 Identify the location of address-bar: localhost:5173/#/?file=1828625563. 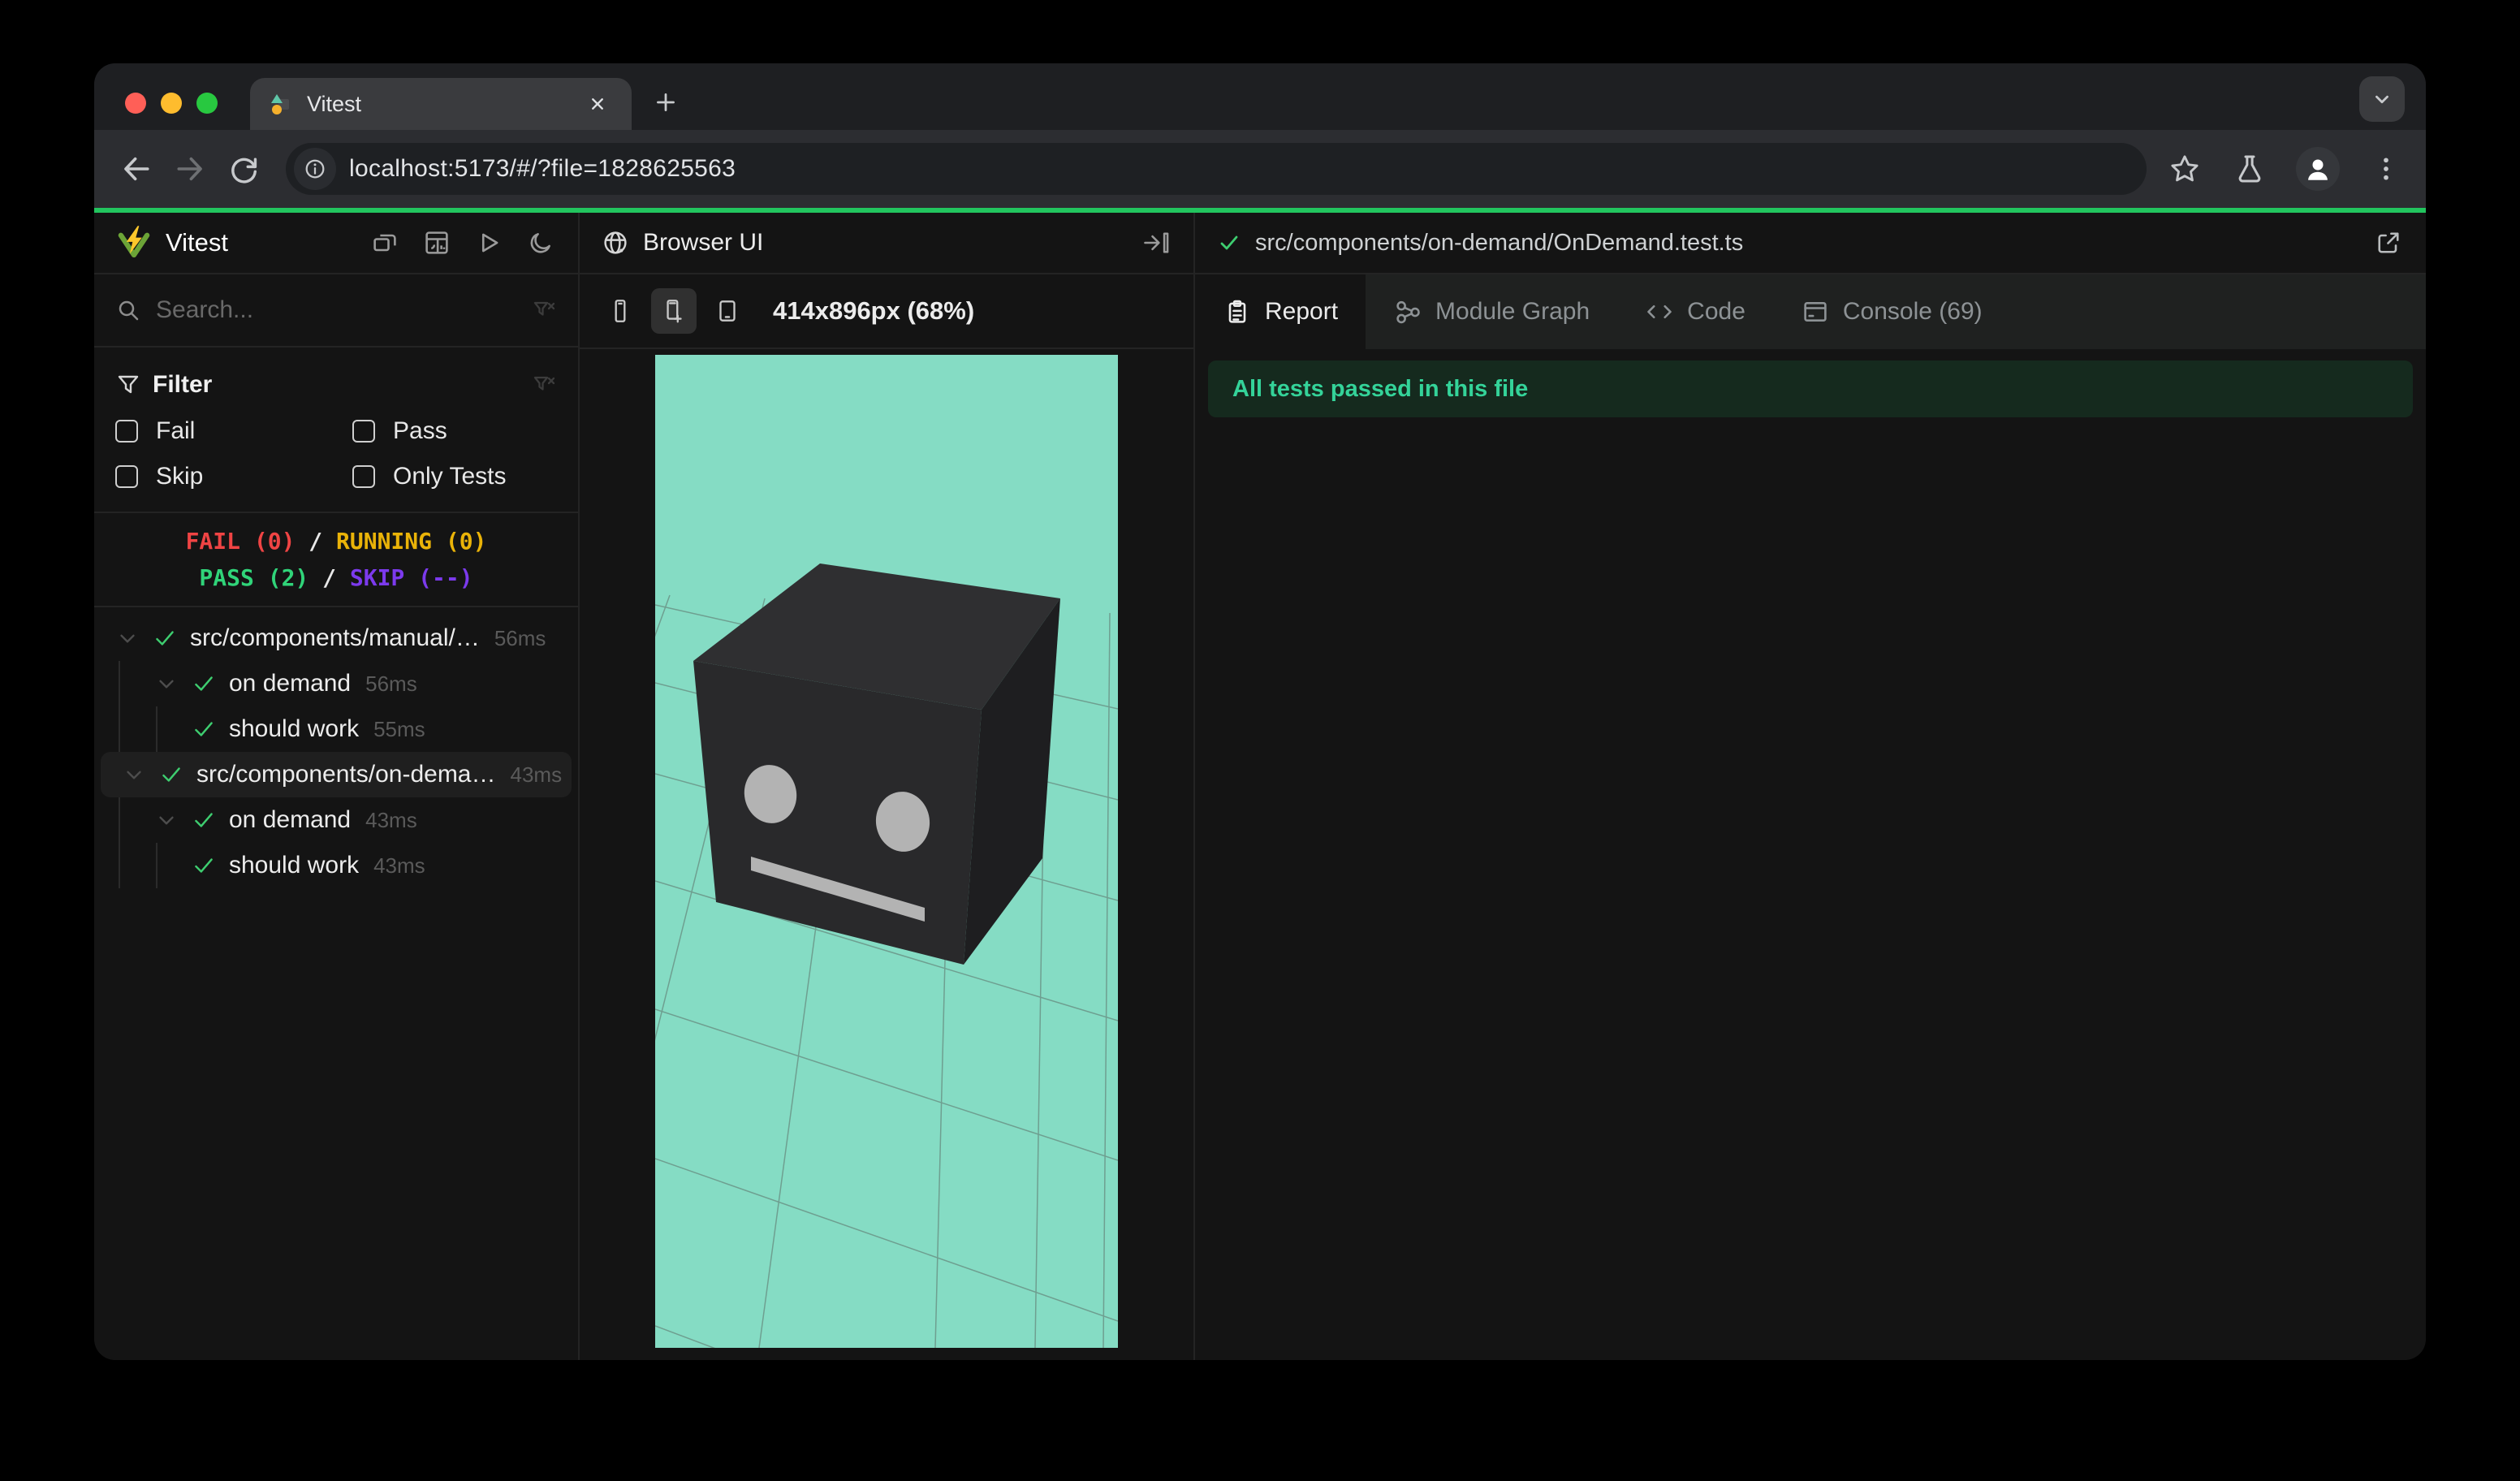
(1216, 169).